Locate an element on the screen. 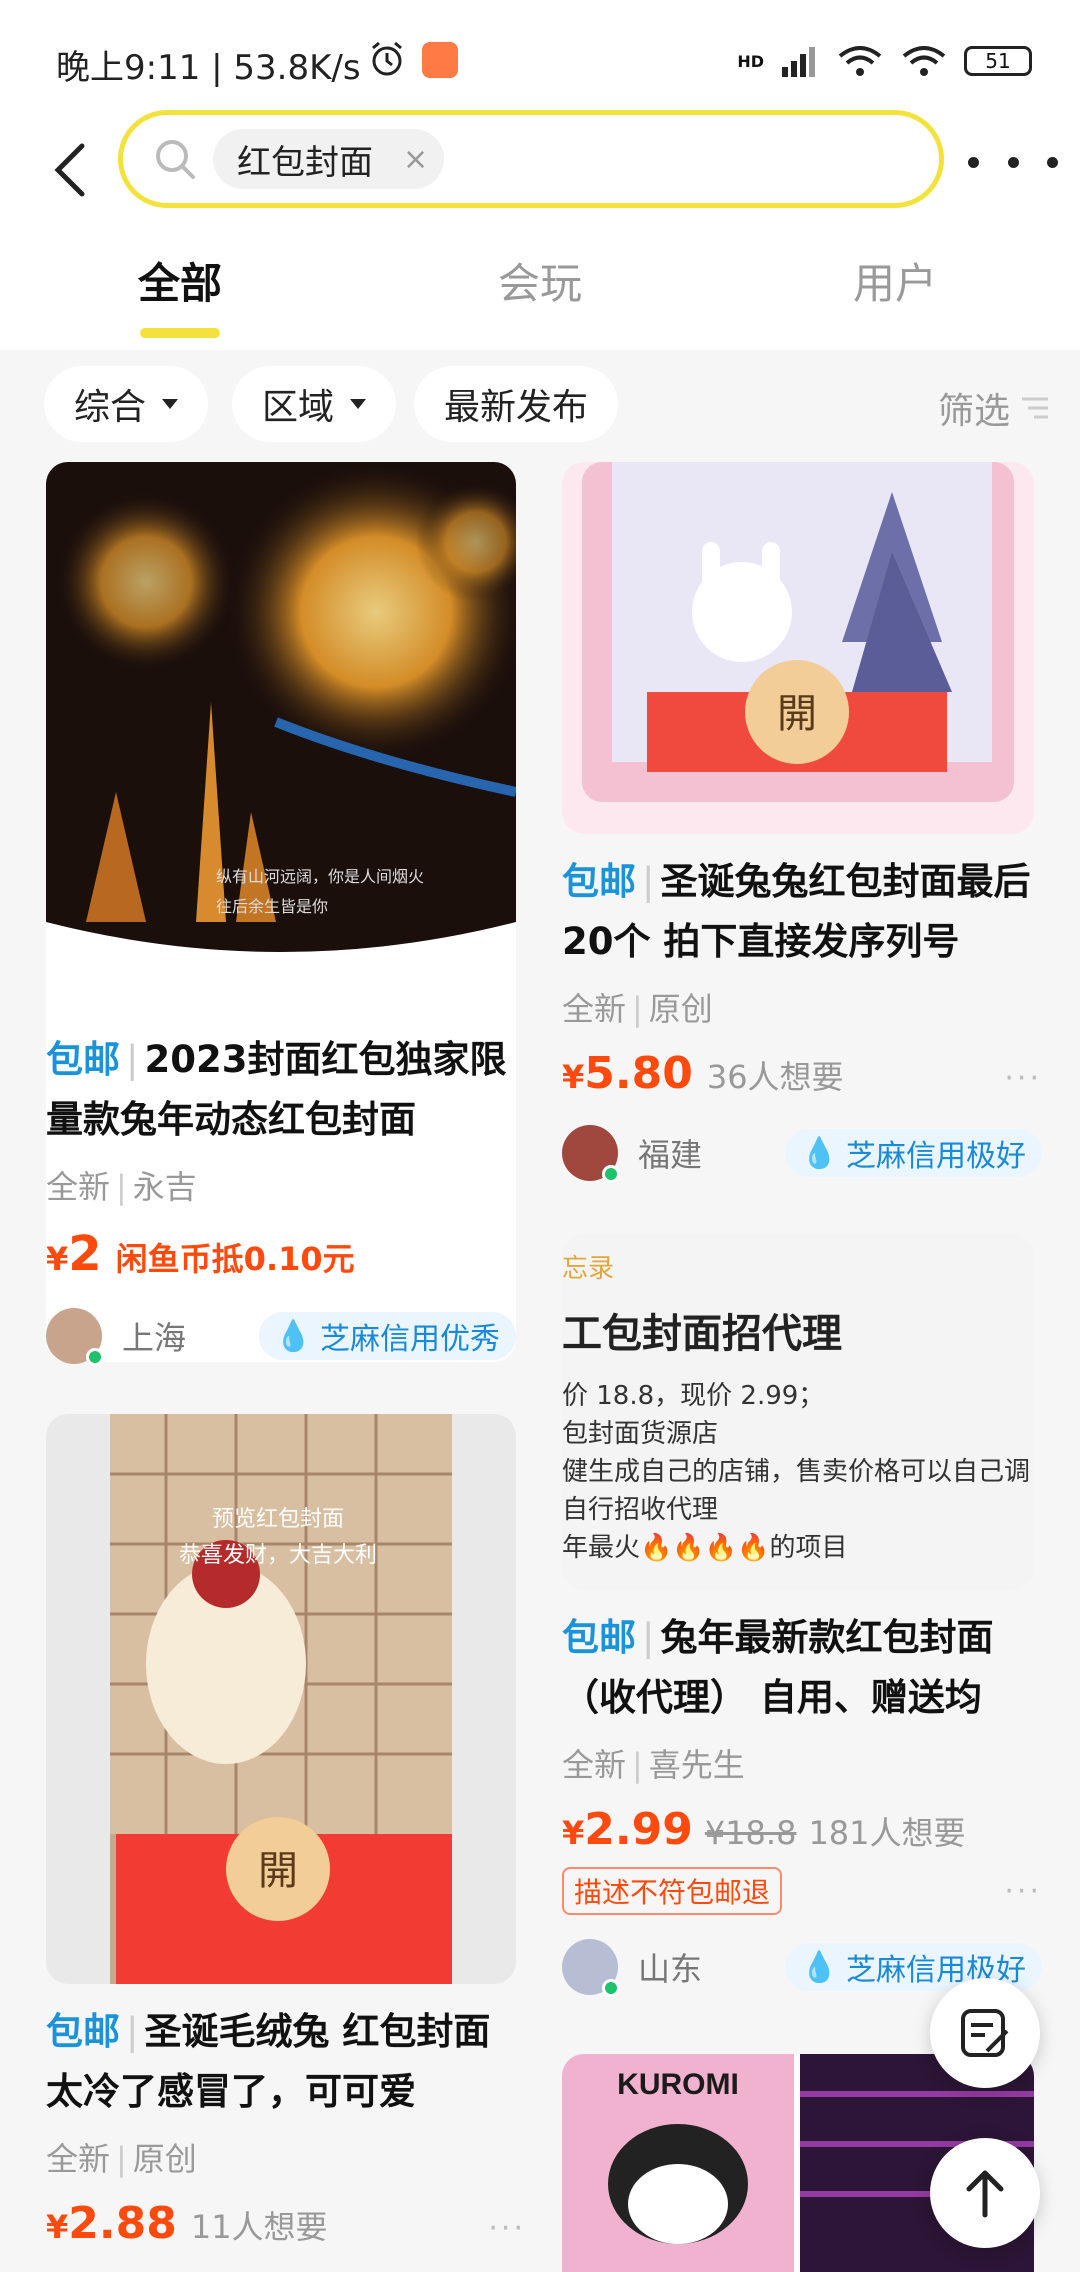 The width and height of the screenshot is (1080, 2272). image-text: 包封面货源店 is located at coordinates (640, 1434).